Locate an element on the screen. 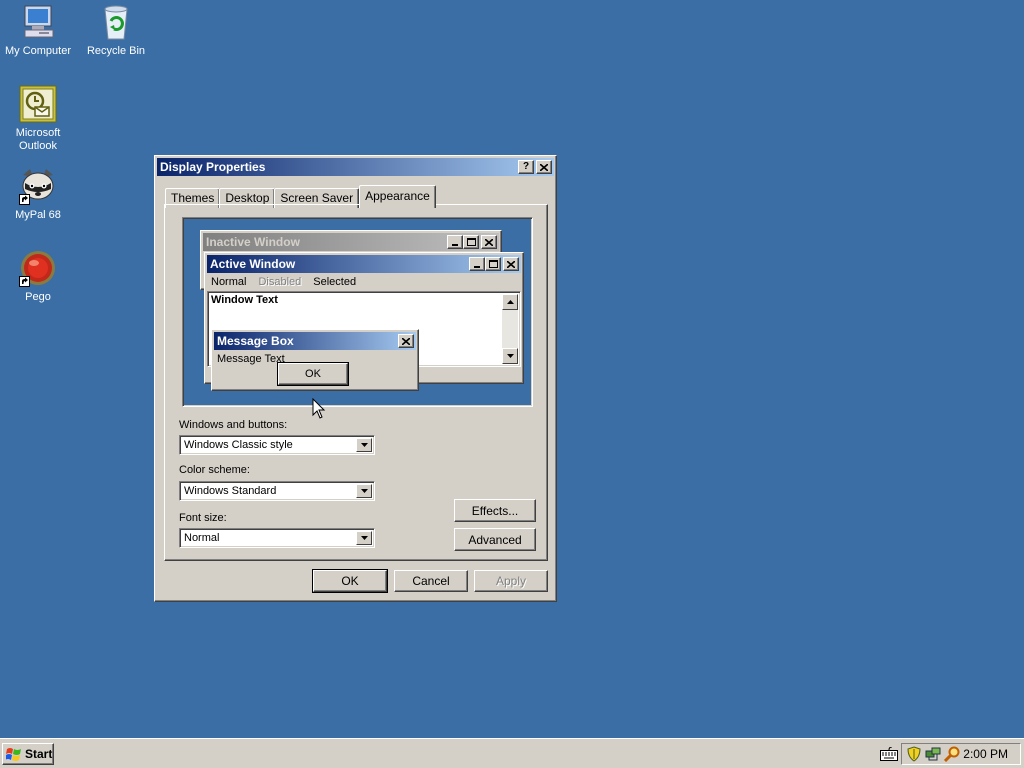 Image resolution: width=1024 pixels, height=768 pixels. desktop-icon-recycle-bin: Recycle Bin is located at coordinates (116, 30).